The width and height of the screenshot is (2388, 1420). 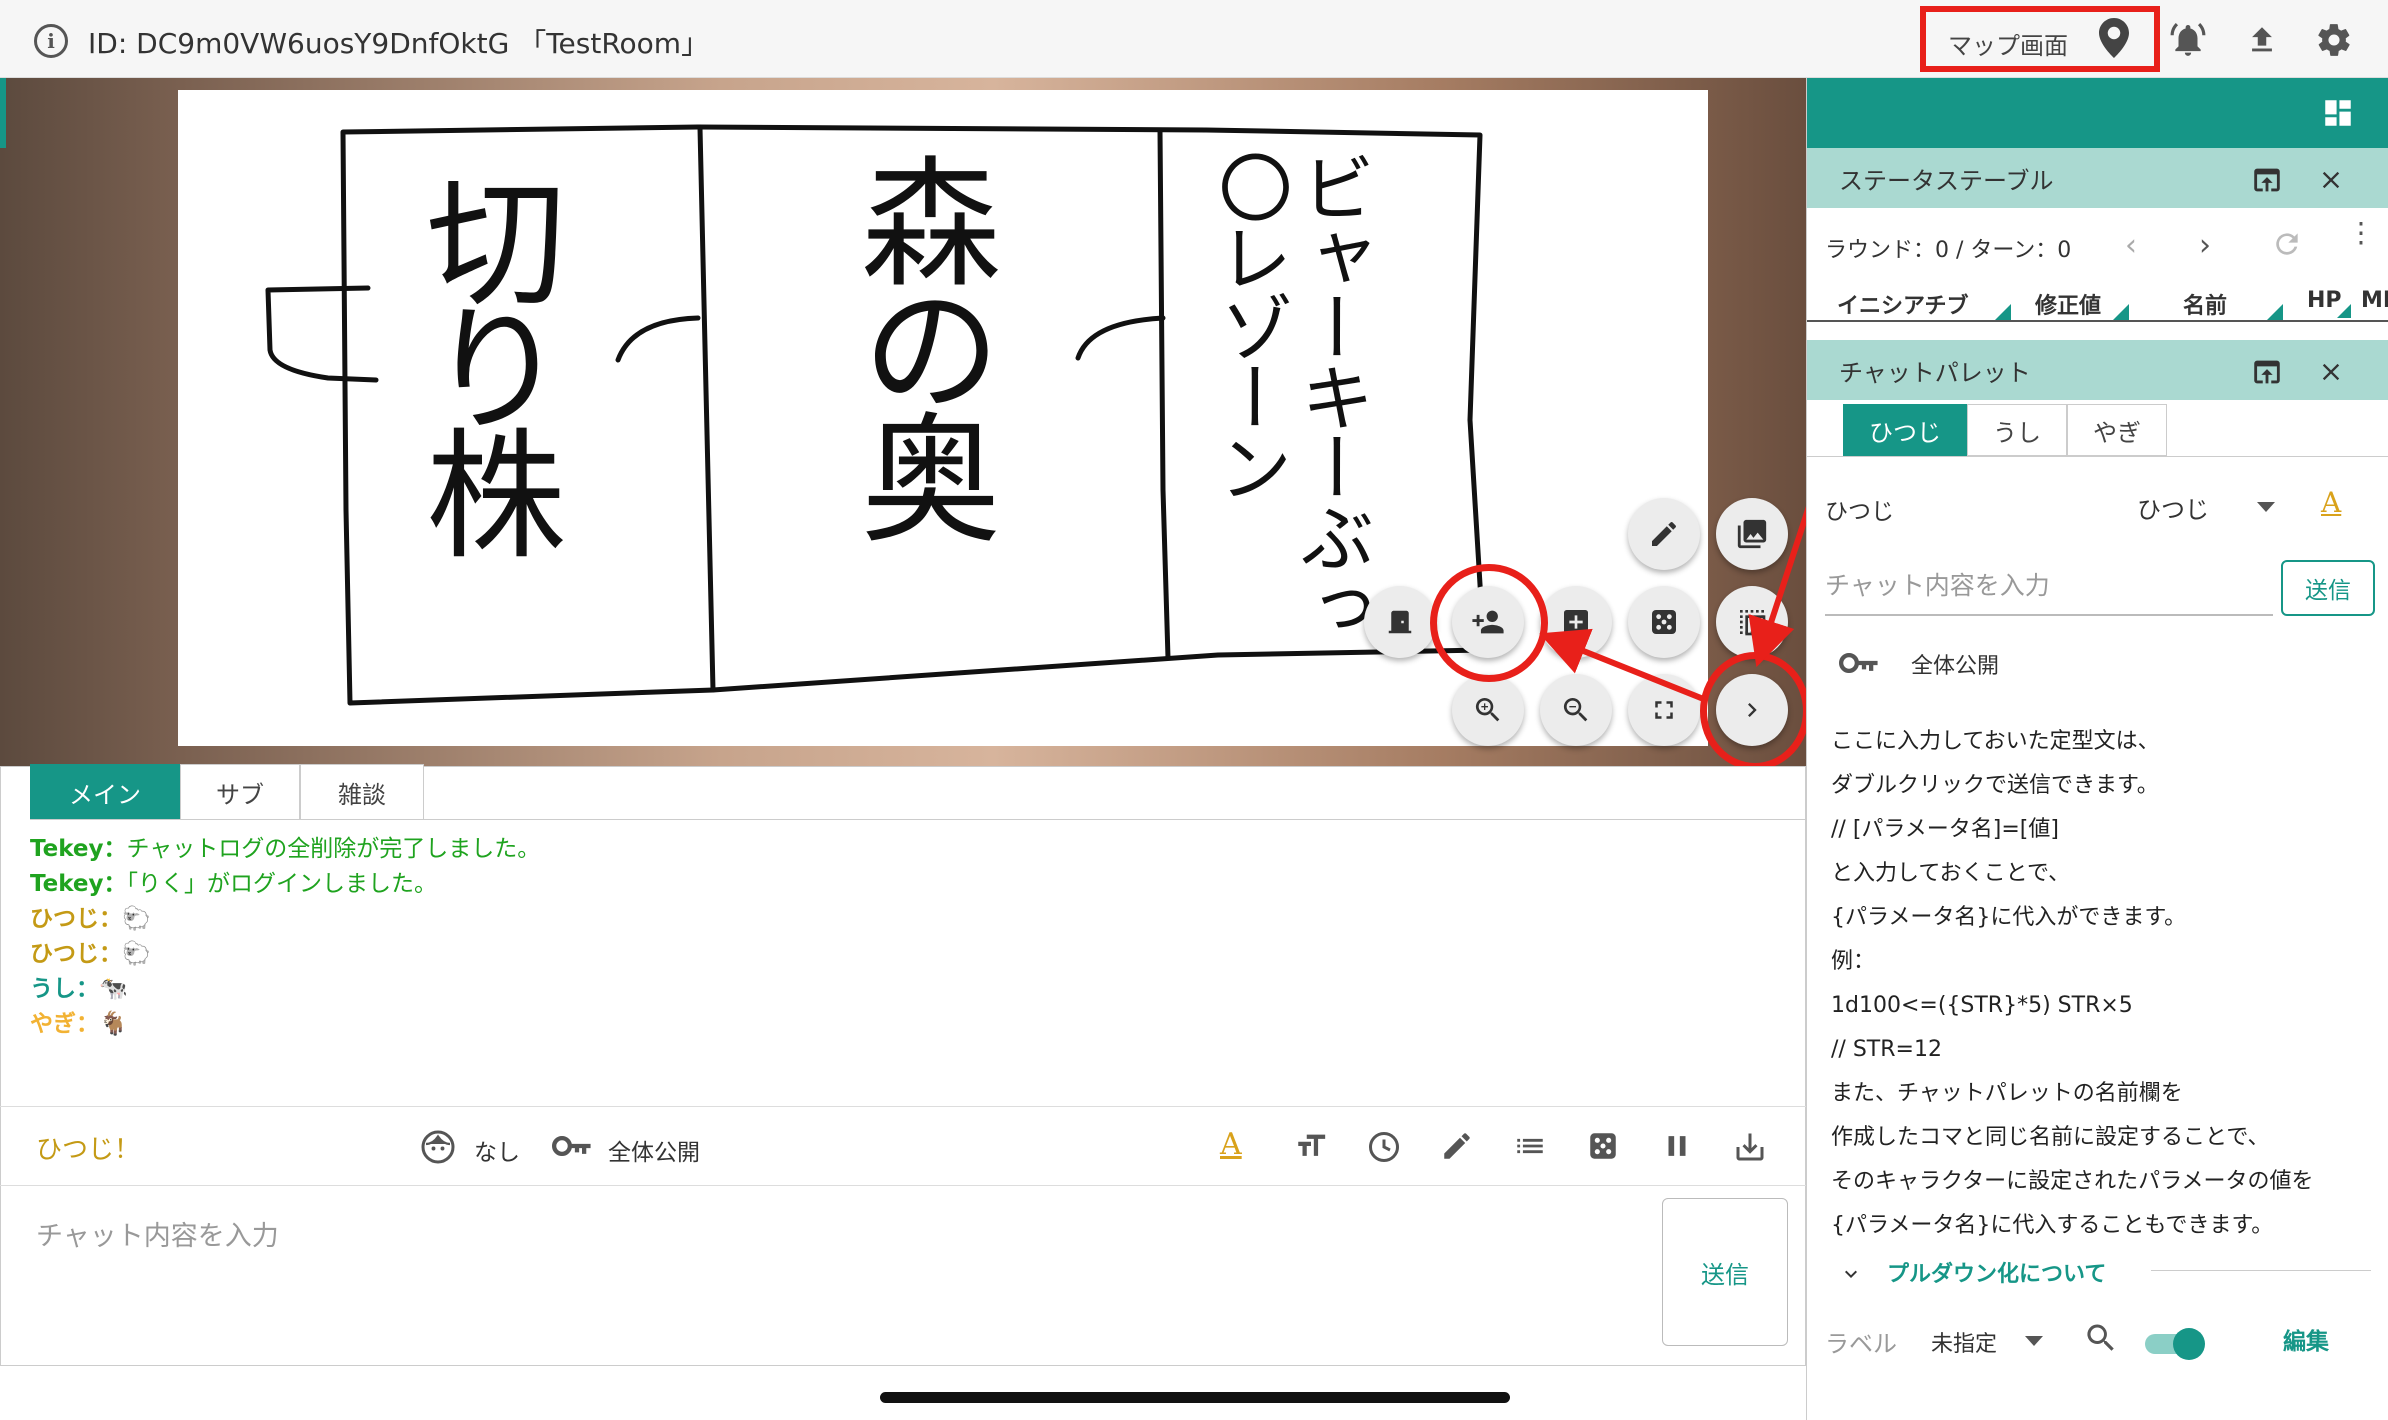 What do you see at coordinates (53, 1024) in the screenshot?
I see `message-sender: やぎ` at bounding box center [53, 1024].